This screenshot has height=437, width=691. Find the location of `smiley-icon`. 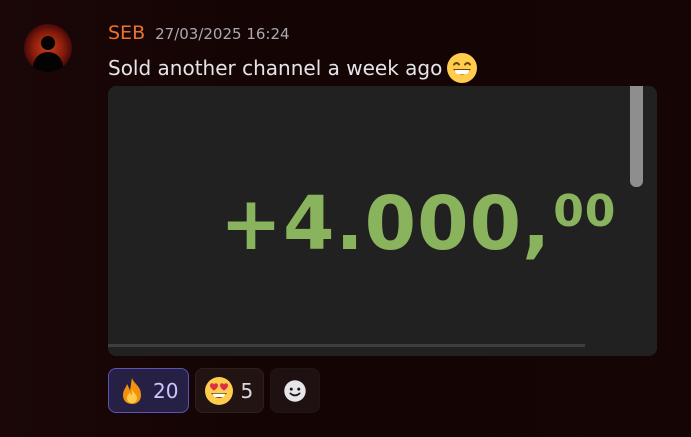

smiley-icon is located at coordinates (295, 390).